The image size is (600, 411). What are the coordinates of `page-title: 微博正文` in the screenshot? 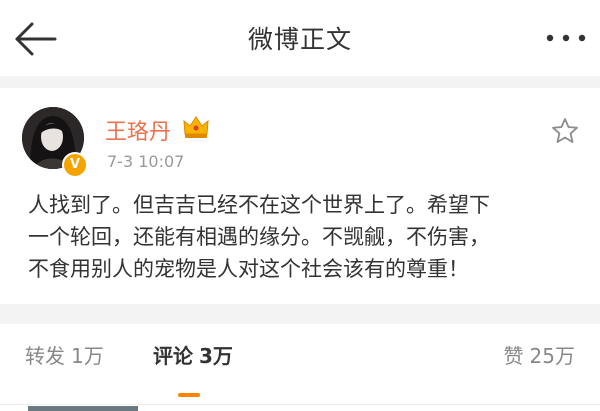 It's located at (299, 39).